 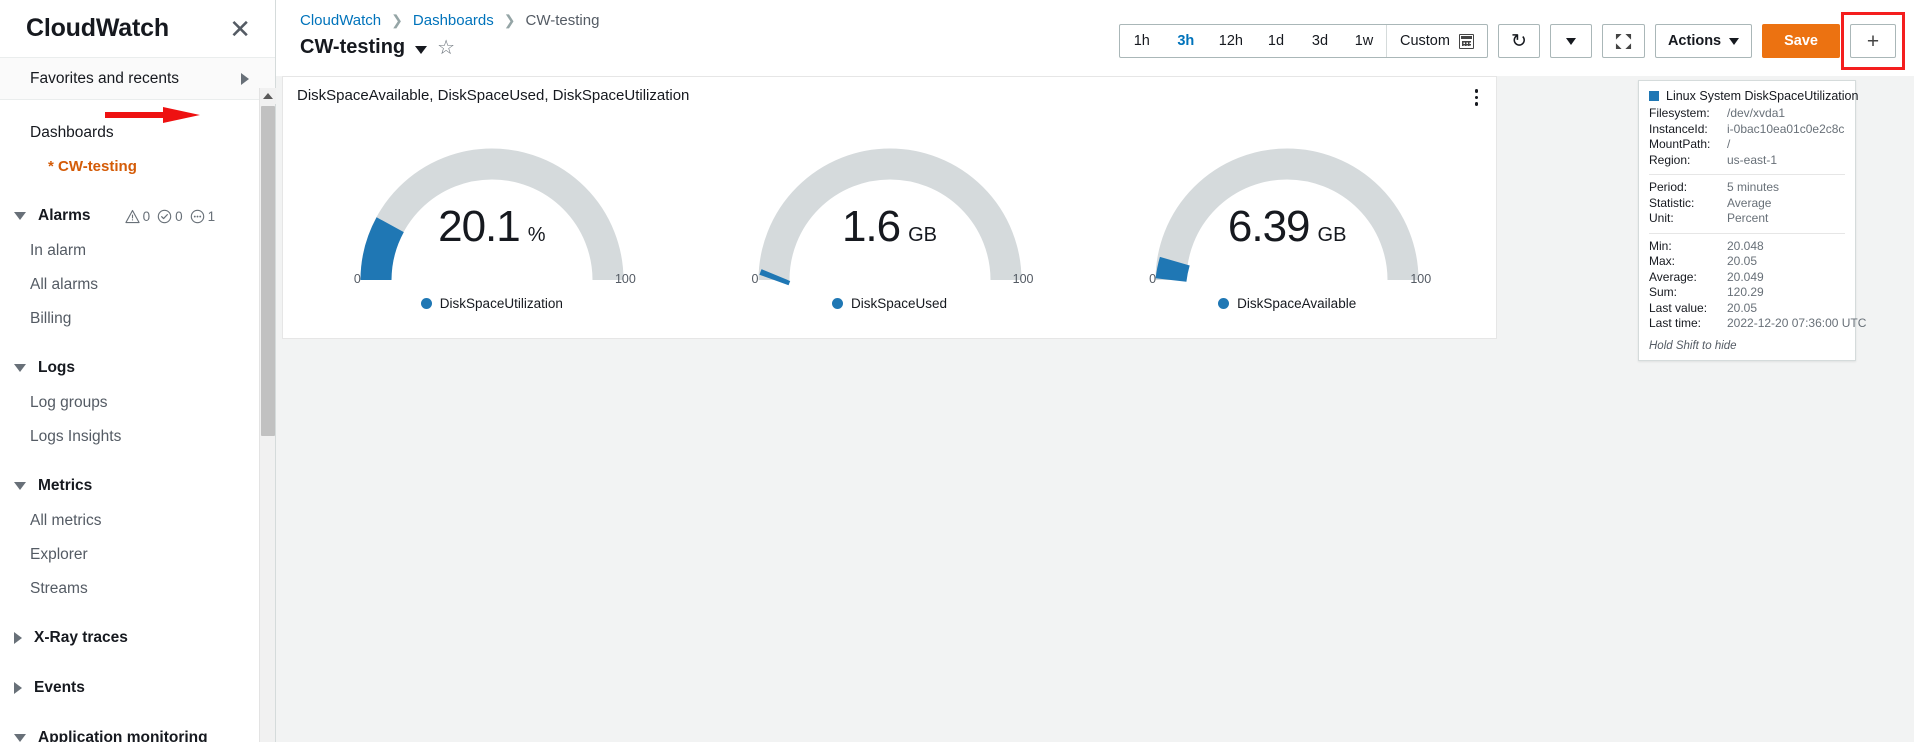 I want to click on meta-key: Unit:, so click(x=1661, y=218).